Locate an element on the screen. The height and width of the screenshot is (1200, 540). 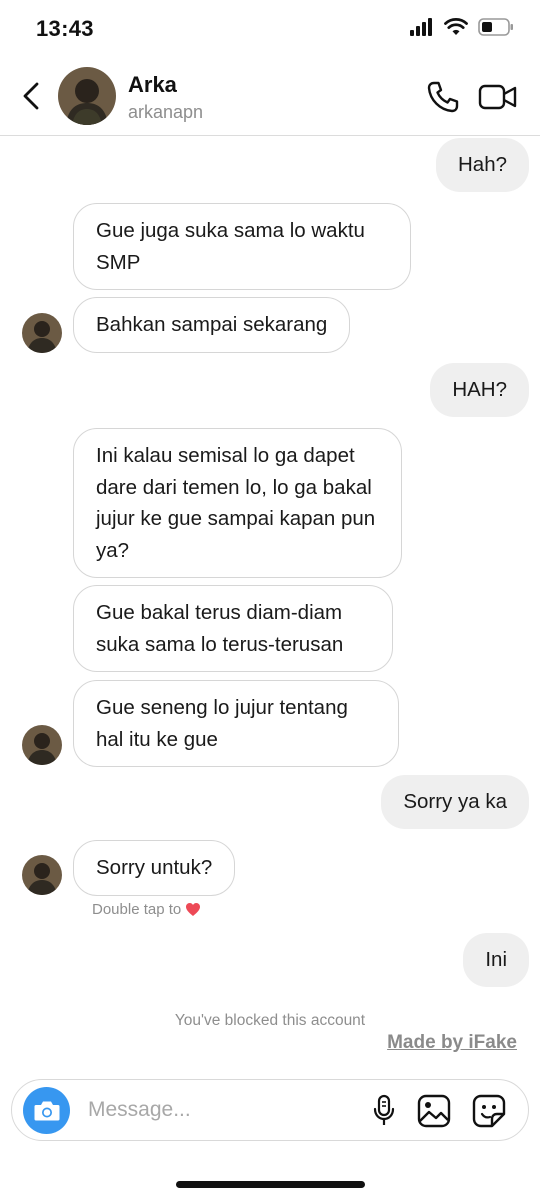
watermark-link: Made by iFake is located at coordinates (452, 1043).